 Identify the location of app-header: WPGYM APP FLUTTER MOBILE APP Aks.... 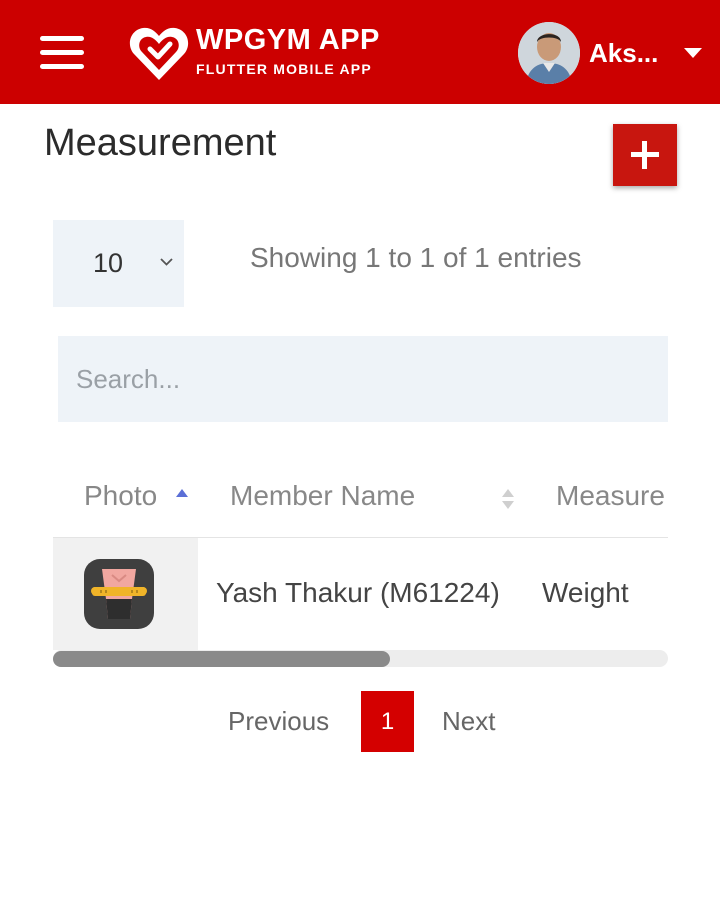
(360, 52).